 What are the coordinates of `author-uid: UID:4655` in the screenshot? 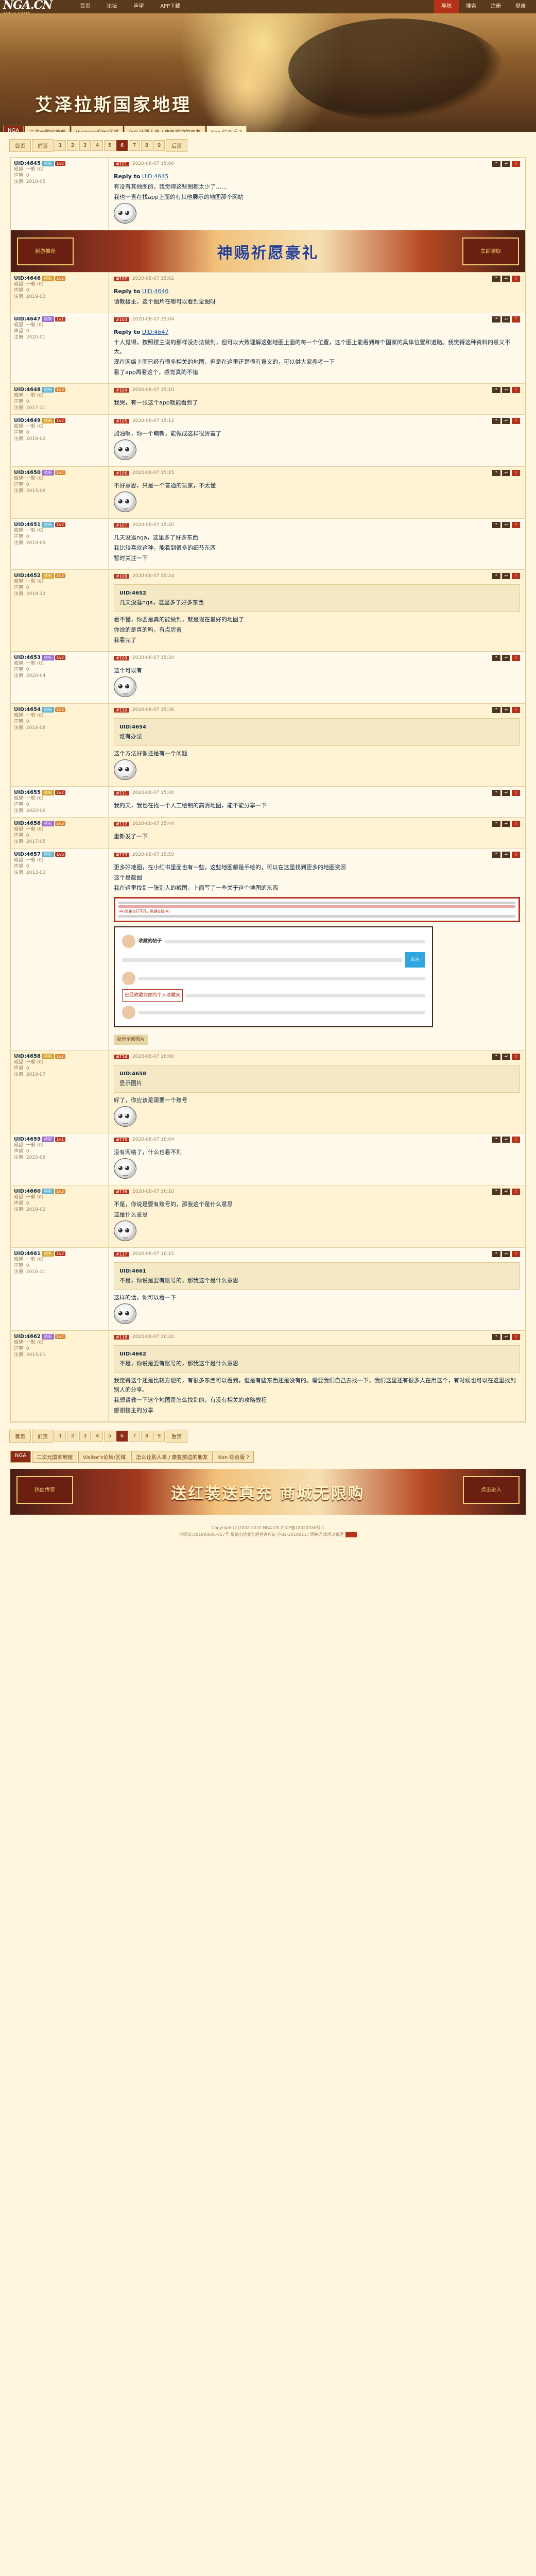 It's located at (28, 792).